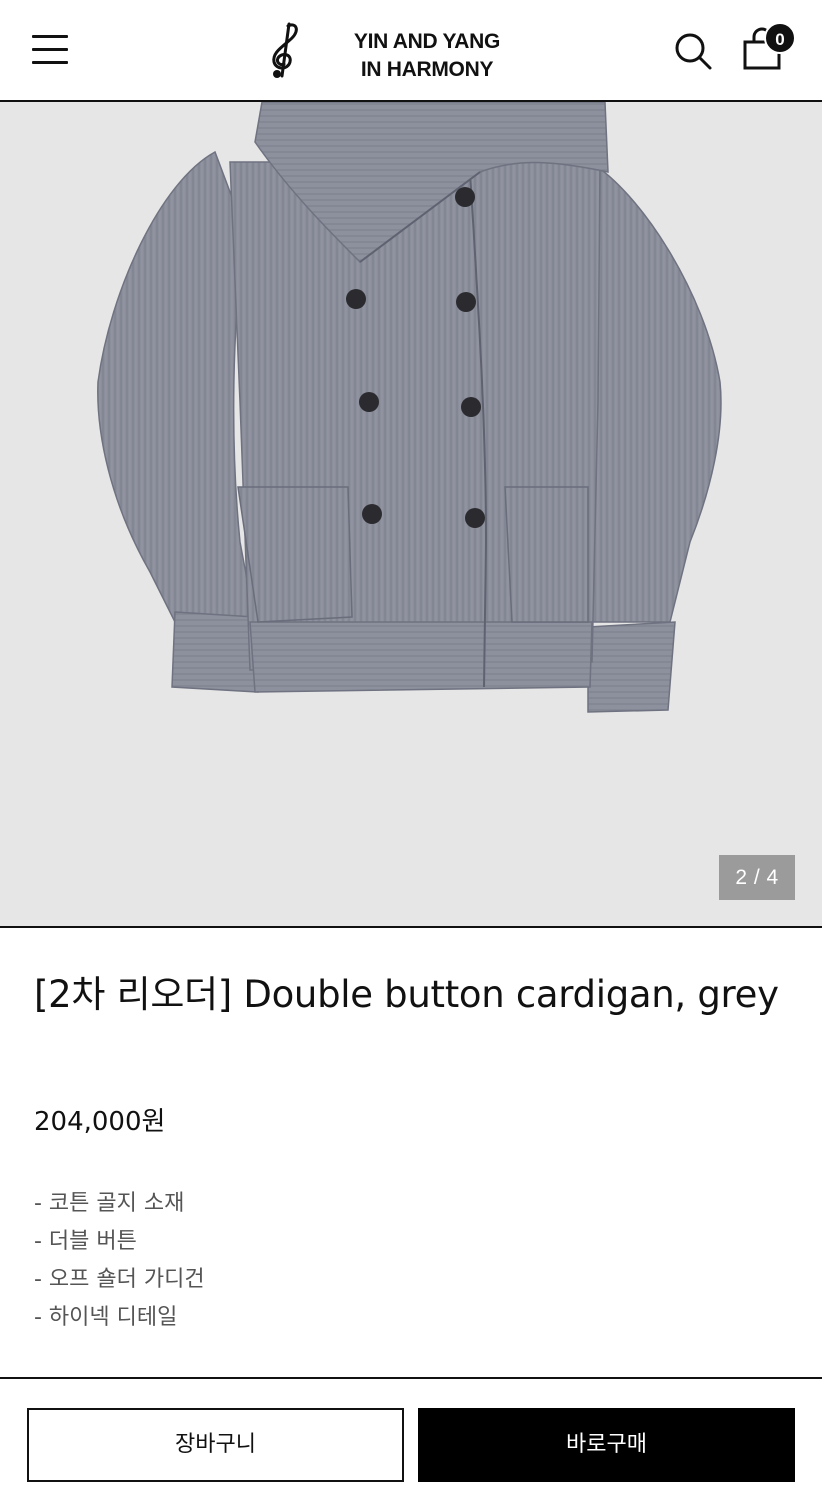  Describe the element at coordinates (411, 1438) in the screenshot. I see `bottom-action-bar: 장바구니 바로구매` at that location.